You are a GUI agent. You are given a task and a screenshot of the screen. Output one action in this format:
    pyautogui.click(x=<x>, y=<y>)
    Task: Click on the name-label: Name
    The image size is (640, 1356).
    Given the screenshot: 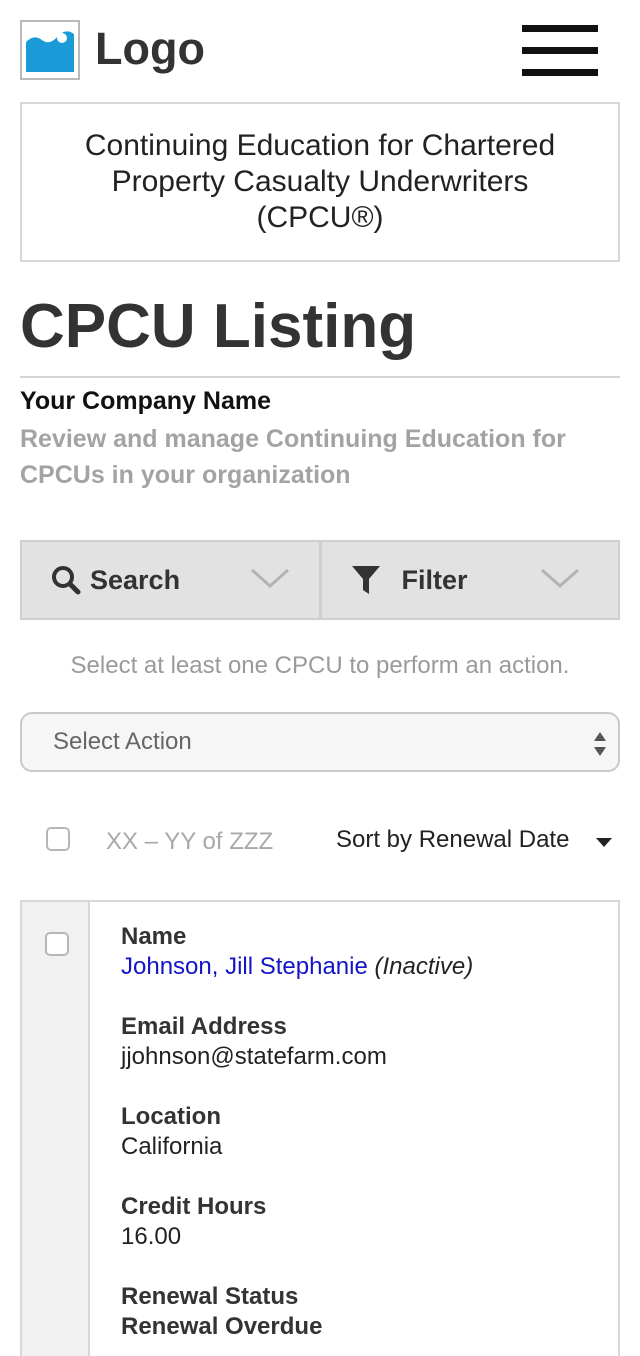 What is the action you would take?
    pyautogui.click(x=154, y=936)
    